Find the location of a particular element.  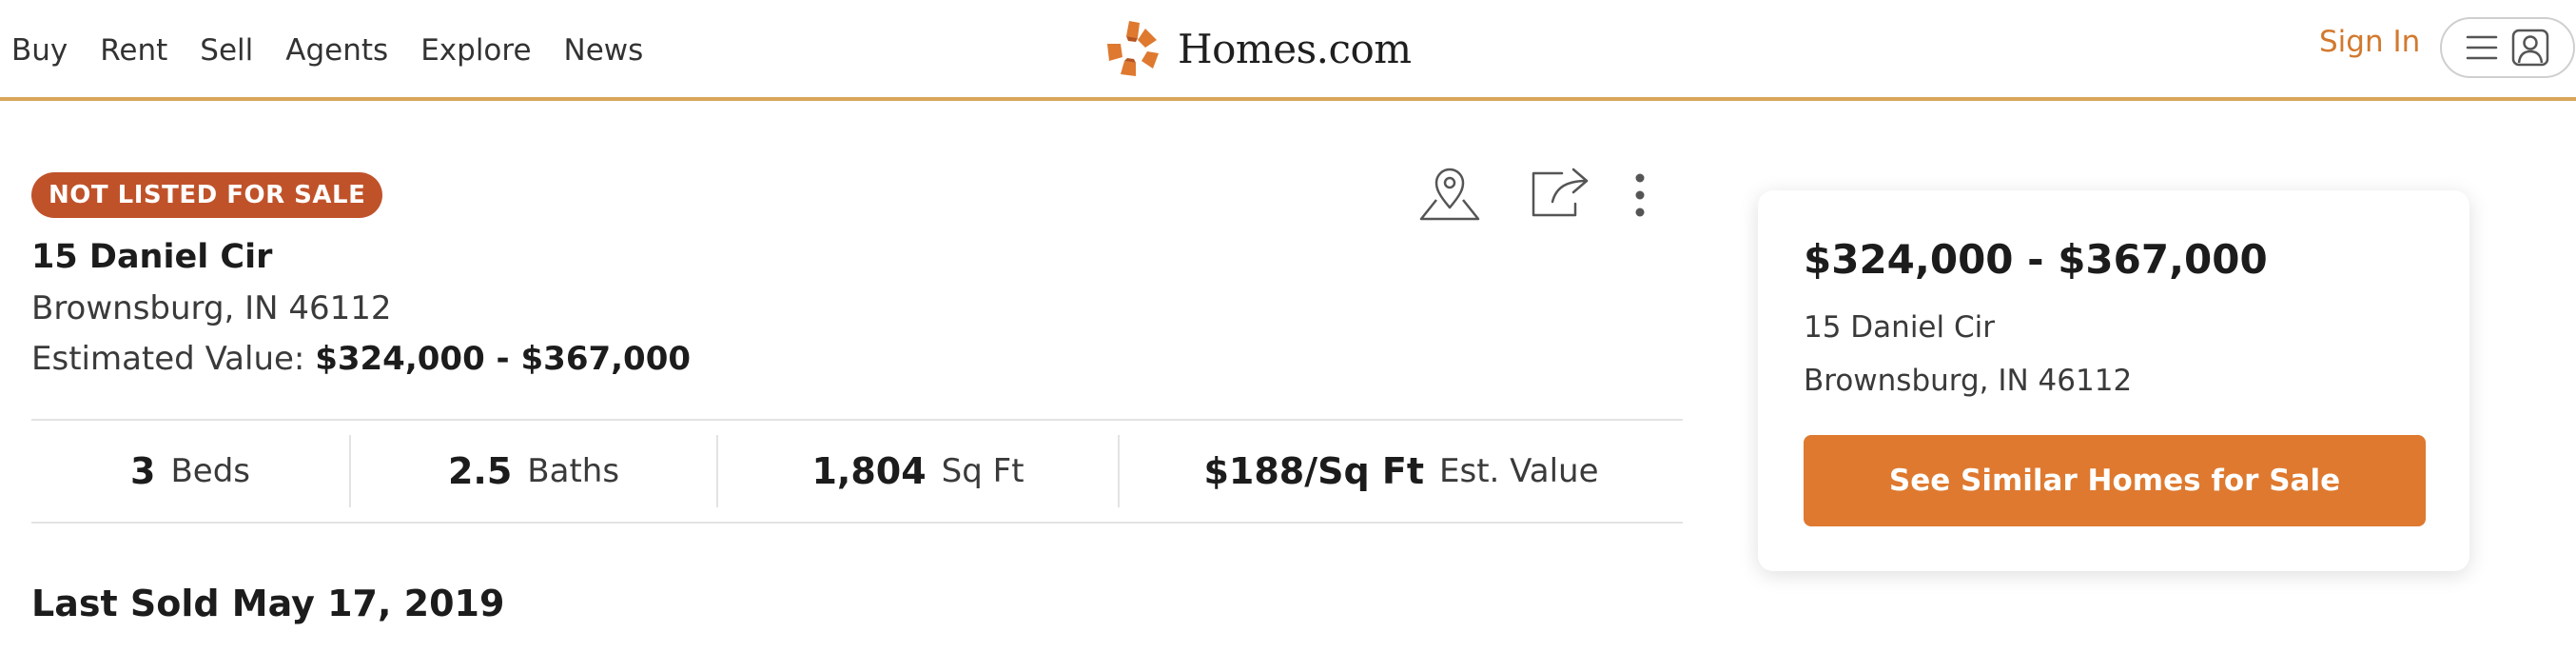

last-sold-heading: Last Sold May 17, 2019 is located at coordinates (268, 603).